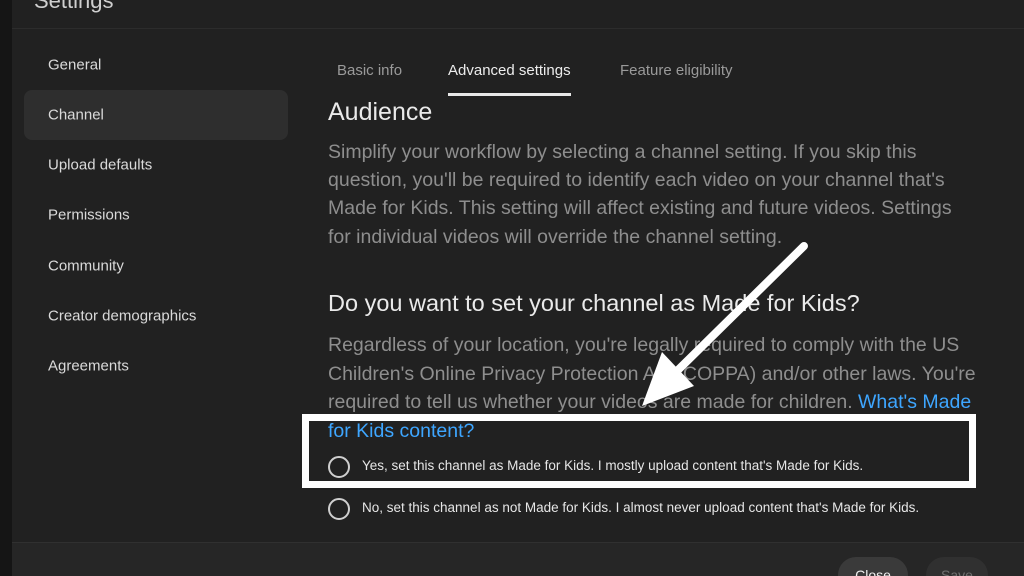  Describe the element at coordinates (518, 559) in the screenshot. I see `dialog-footer: Close Save` at that location.